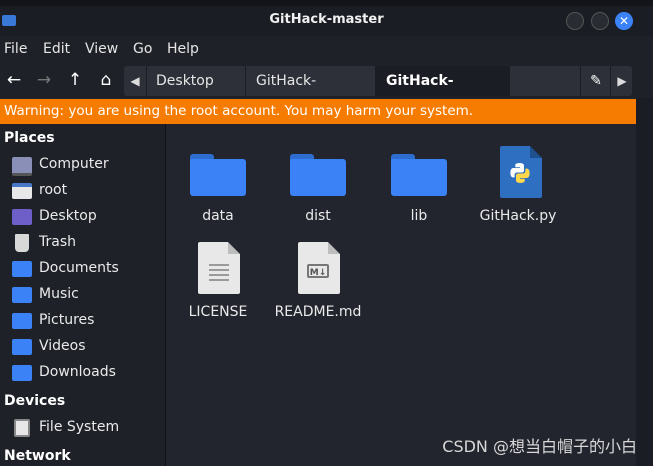  I want to click on breadcrumb-label: Desktop, so click(185, 81).